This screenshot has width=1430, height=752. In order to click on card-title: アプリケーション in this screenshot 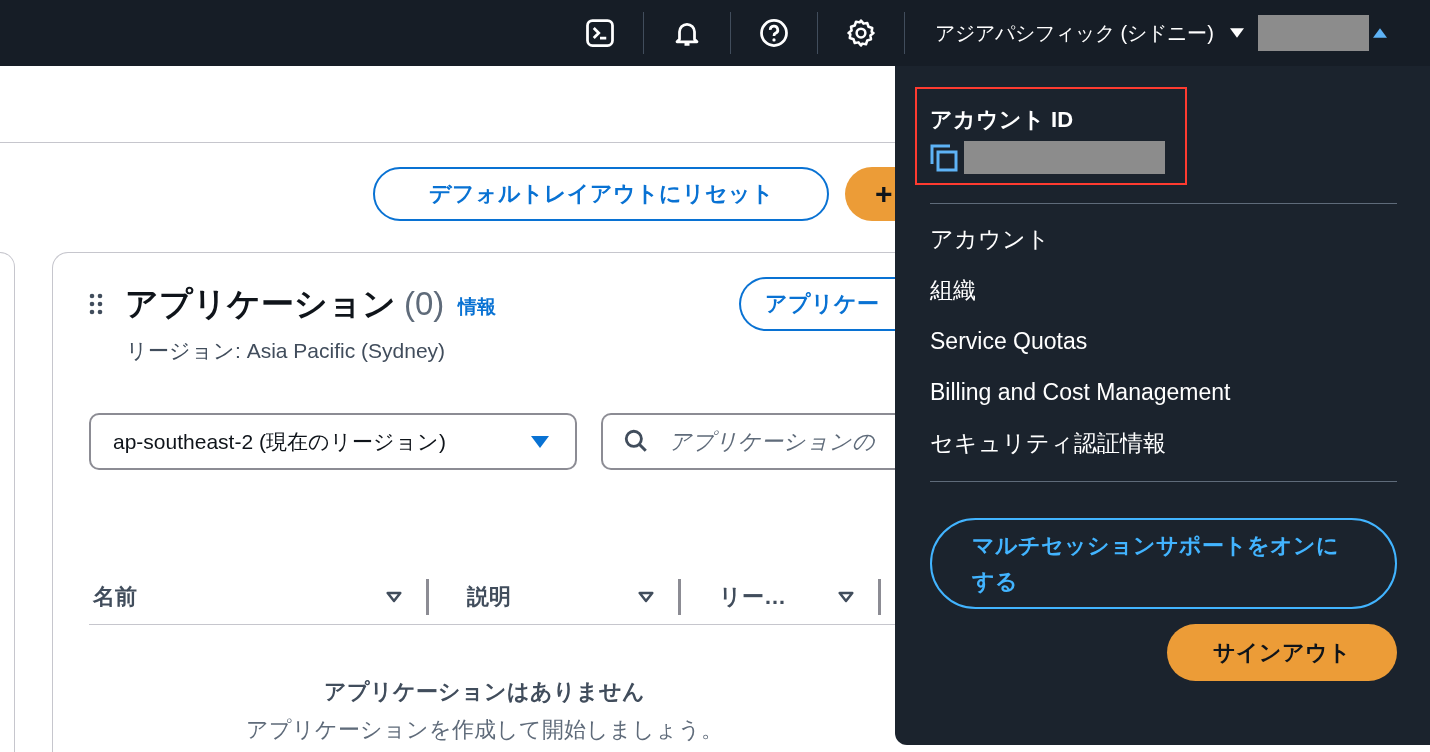, I will do `click(260, 303)`.